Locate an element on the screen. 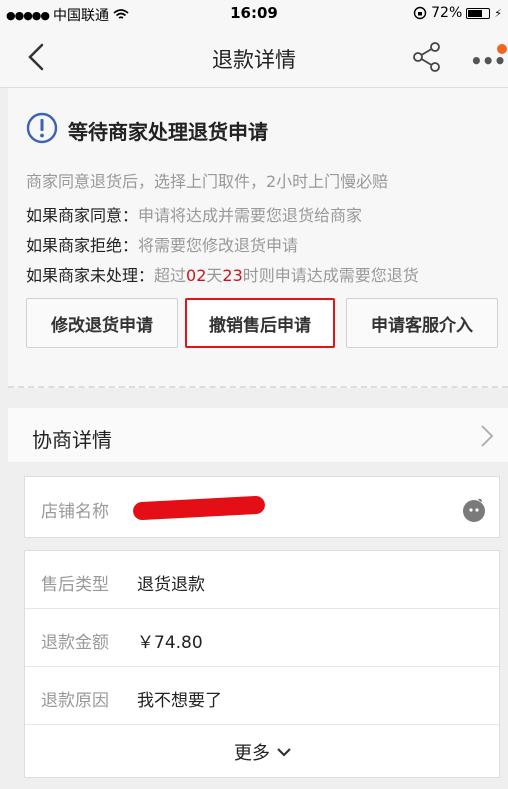  battery-icon is located at coordinates (478, 13).